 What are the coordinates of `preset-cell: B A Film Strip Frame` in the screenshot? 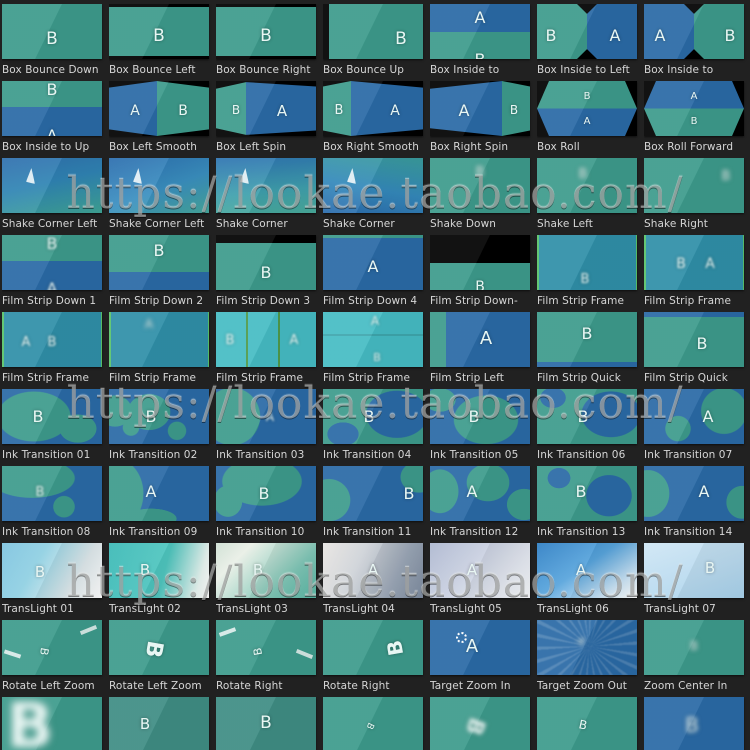 It's located at (697, 271).